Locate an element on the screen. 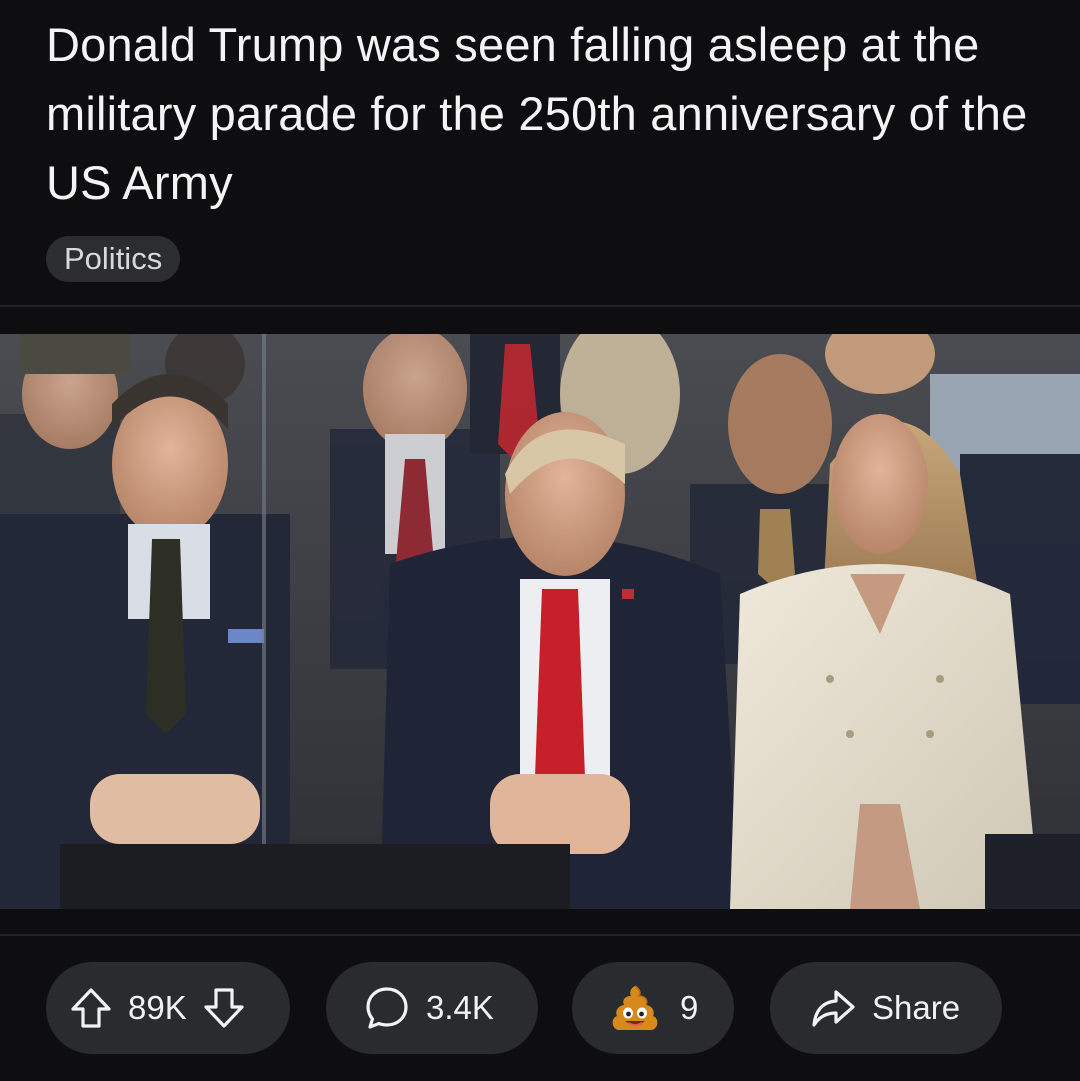 This screenshot has height=1081, width=1080. arrow-down-icon is located at coordinates (224, 1008).